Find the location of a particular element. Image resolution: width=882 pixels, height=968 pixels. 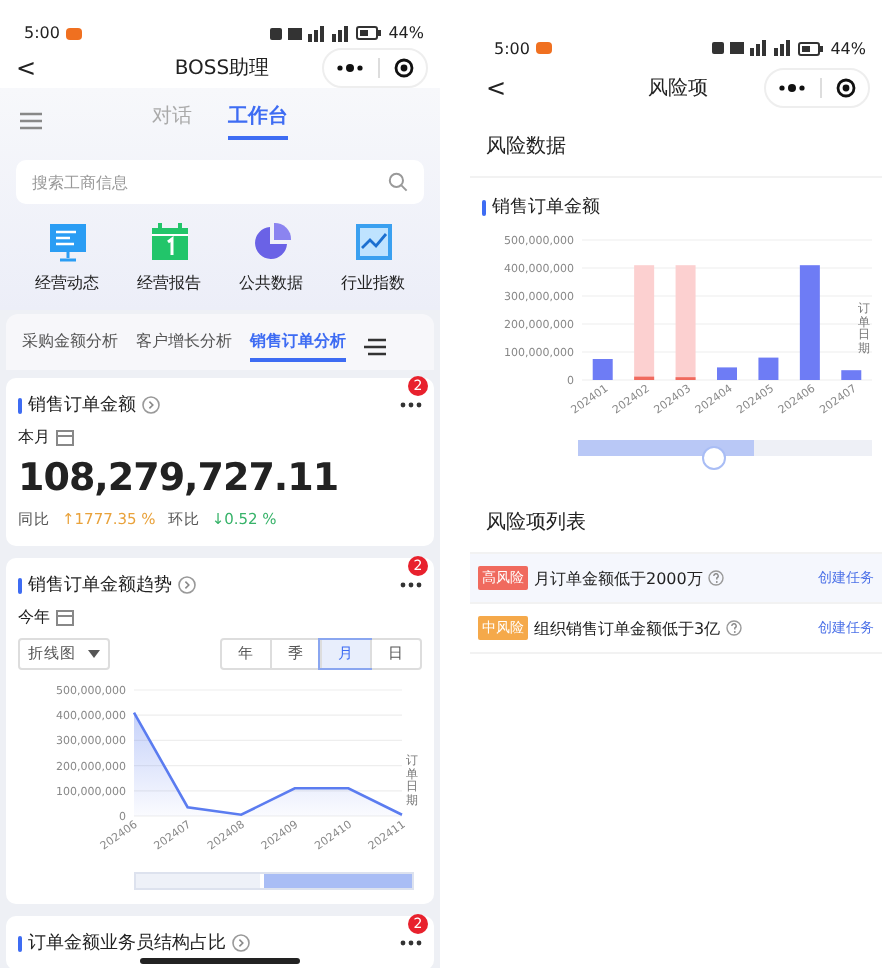

amount-value: 108,279,727.11 is located at coordinates (179, 478).